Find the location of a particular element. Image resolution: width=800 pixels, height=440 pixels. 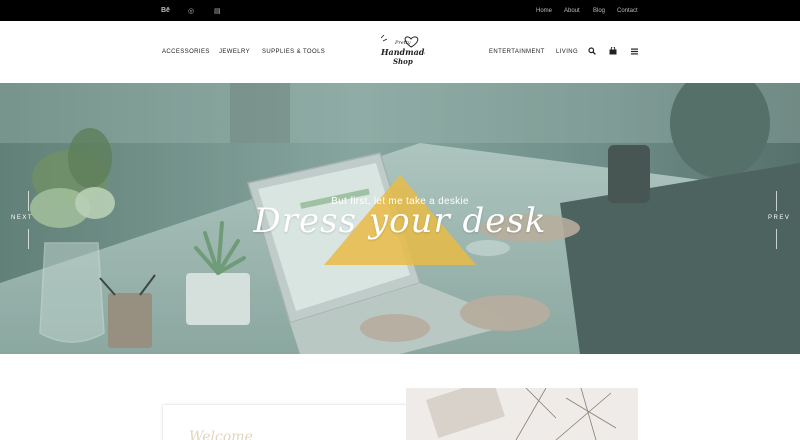

slider-prev-button: PREV is located at coordinates (779, 218).